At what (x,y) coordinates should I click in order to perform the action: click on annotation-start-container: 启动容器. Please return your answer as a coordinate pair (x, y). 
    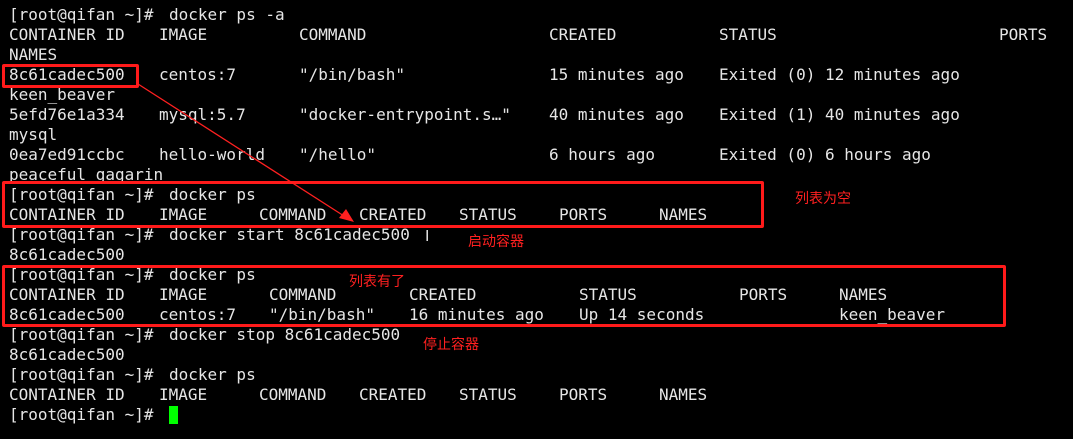
    Looking at the image, I should click on (496, 242).